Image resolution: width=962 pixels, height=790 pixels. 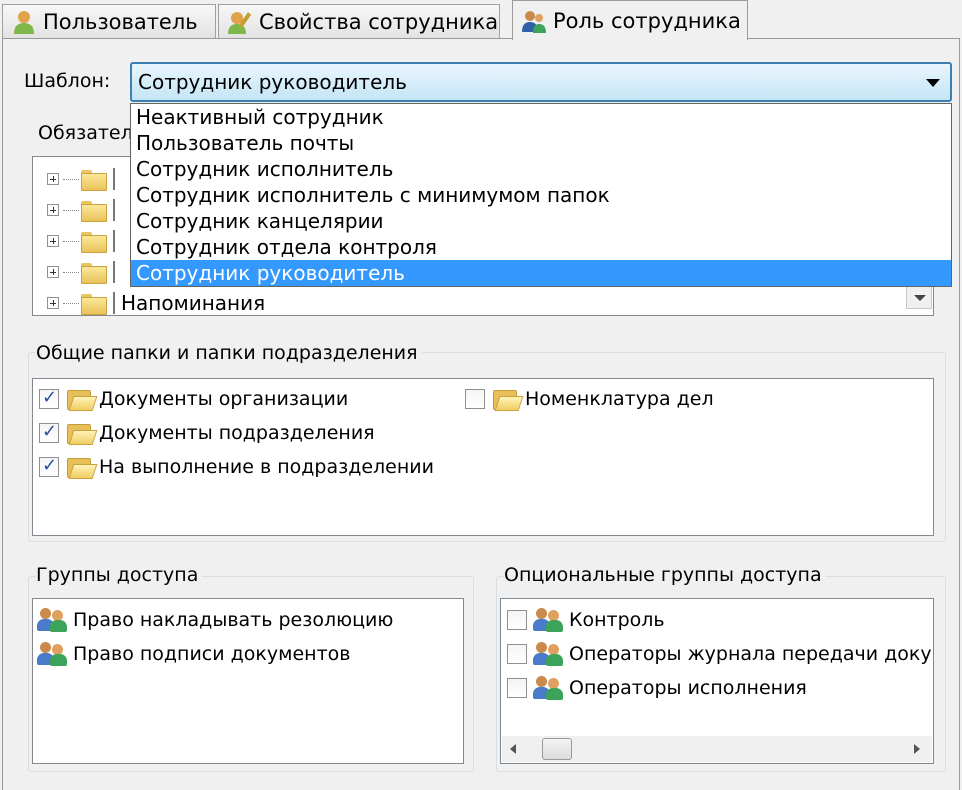 I want to click on dropdown-arrow-icon, so click(x=933, y=83).